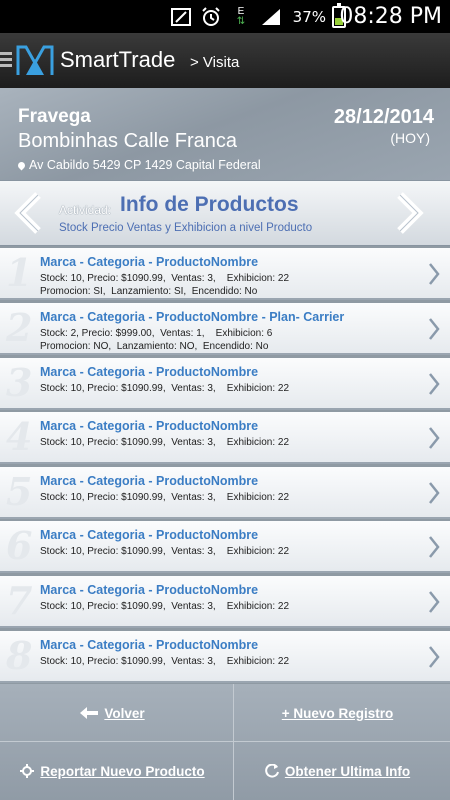  What do you see at coordinates (241, 16) in the screenshot?
I see `data-network-icon: E ⇅` at bounding box center [241, 16].